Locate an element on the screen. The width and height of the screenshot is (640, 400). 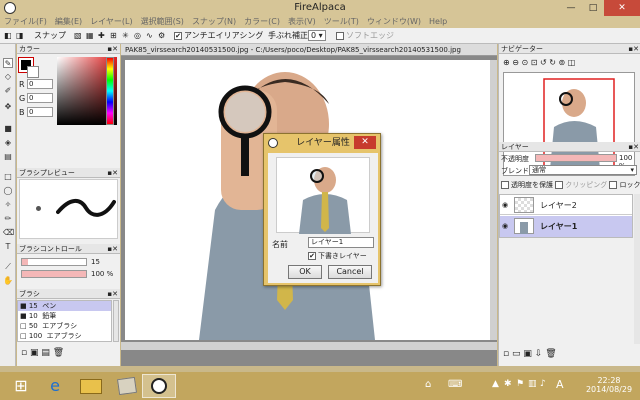
menu-view: 表示(V) is located at coordinates (302, 22).